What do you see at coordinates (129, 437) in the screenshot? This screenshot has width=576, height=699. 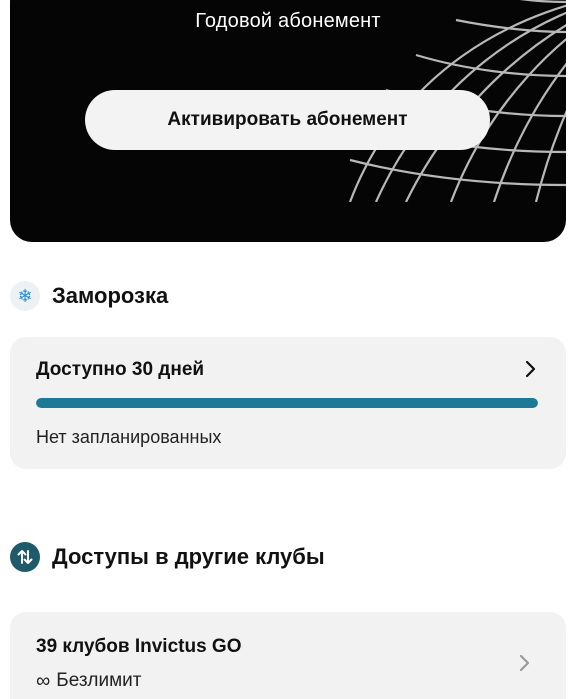 I see `freeze-status-text: Нет запланированных` at bounding box center [129, 437].